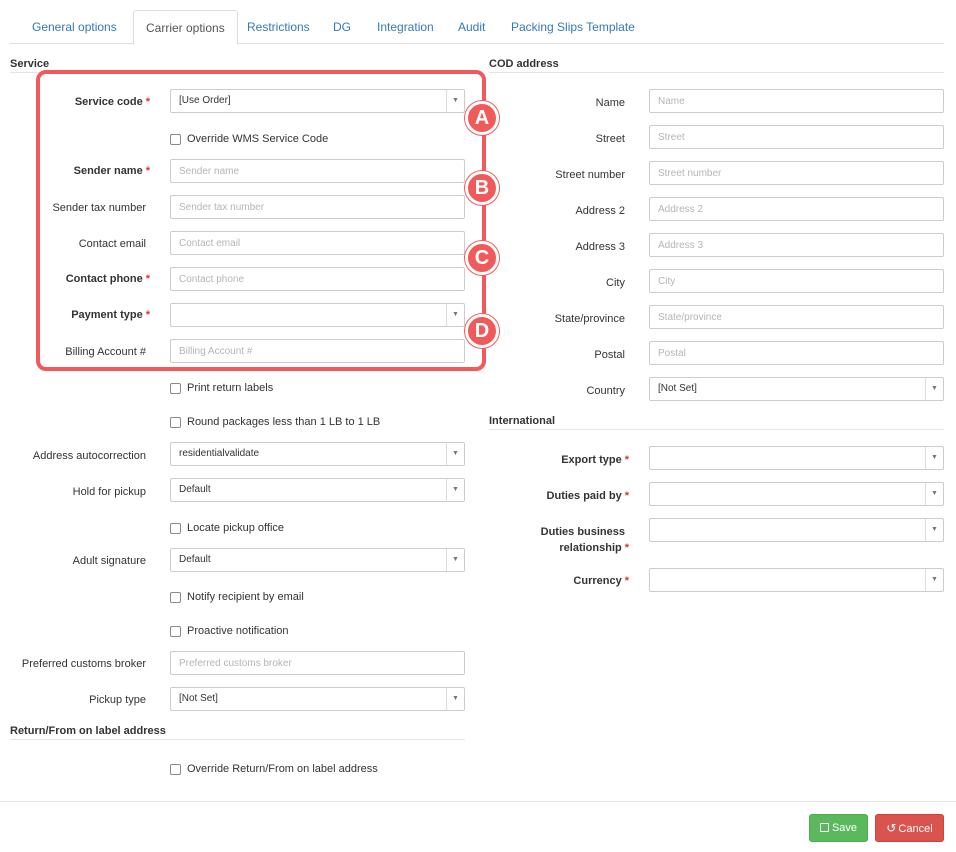 This screenshot has width=956, height=852. Describe the element at coordinates (610, 103) in the screenshot. I see `cod-name-label: Name` at that location.